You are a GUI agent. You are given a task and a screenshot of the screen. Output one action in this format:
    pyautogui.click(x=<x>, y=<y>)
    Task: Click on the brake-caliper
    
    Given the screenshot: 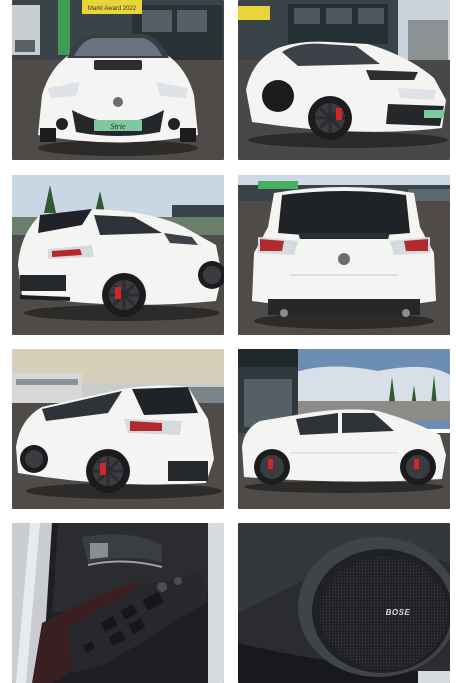 What is the action you would take?
    pyautogui.click(x=339, y=114)
    